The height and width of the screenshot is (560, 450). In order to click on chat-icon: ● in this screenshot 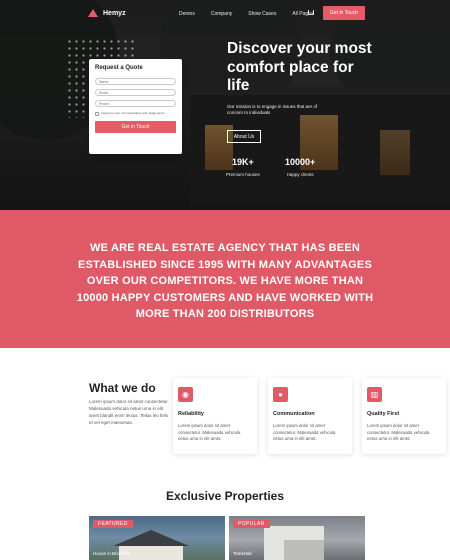, I will do `click(280, 394)`.